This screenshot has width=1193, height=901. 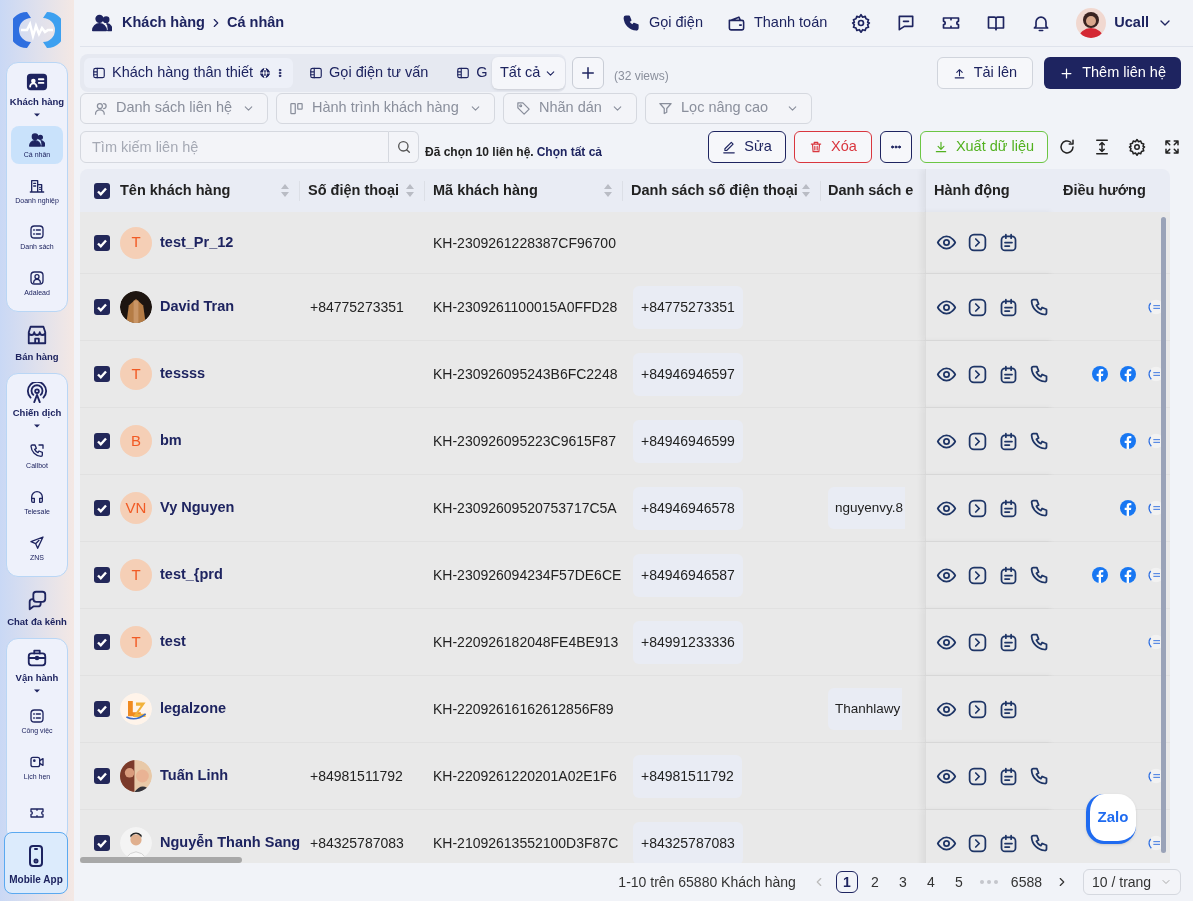 I want to click on delete-button: Xóa, so click(x=833, y=147).